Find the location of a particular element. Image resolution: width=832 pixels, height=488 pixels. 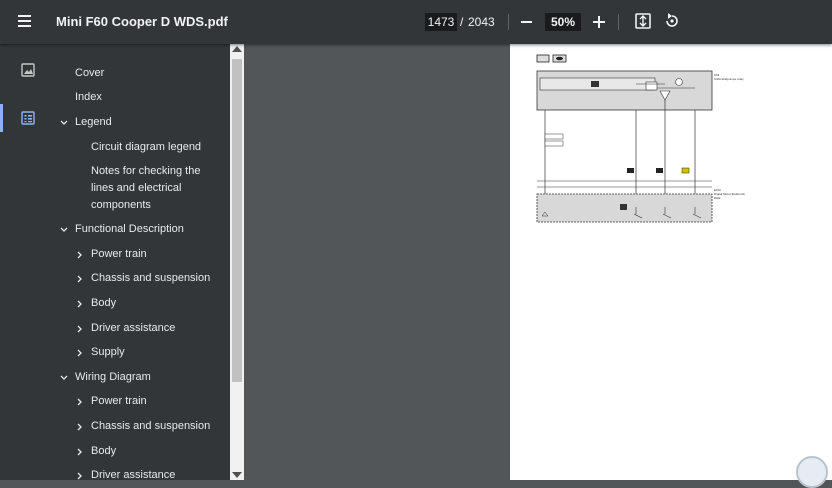

rotate-icon is located at coordinates (672, 21).